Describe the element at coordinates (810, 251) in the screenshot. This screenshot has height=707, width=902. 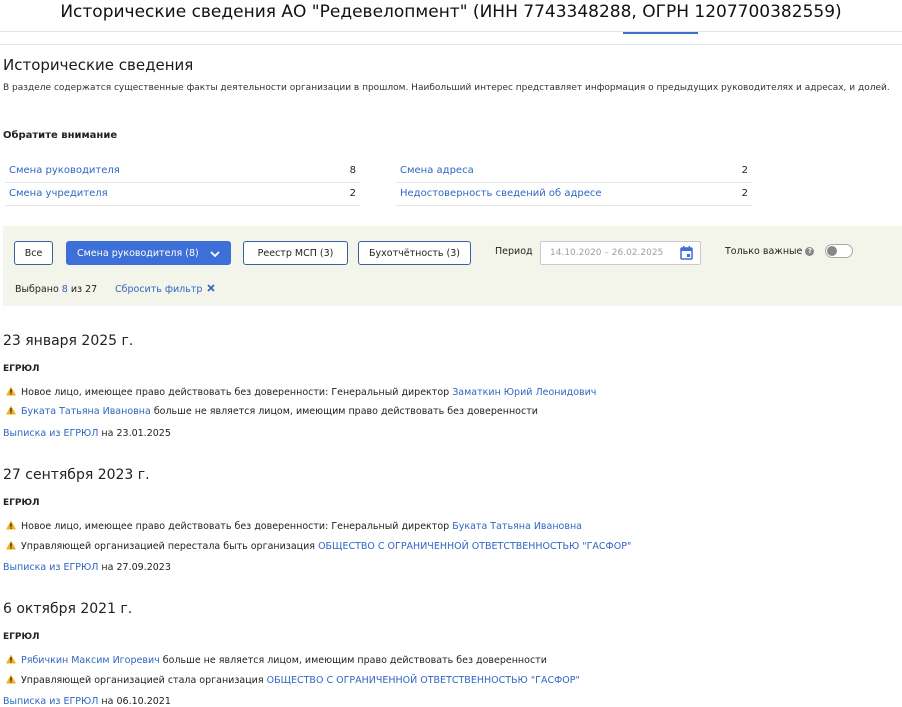
I see `help-icon: ?` at that location.